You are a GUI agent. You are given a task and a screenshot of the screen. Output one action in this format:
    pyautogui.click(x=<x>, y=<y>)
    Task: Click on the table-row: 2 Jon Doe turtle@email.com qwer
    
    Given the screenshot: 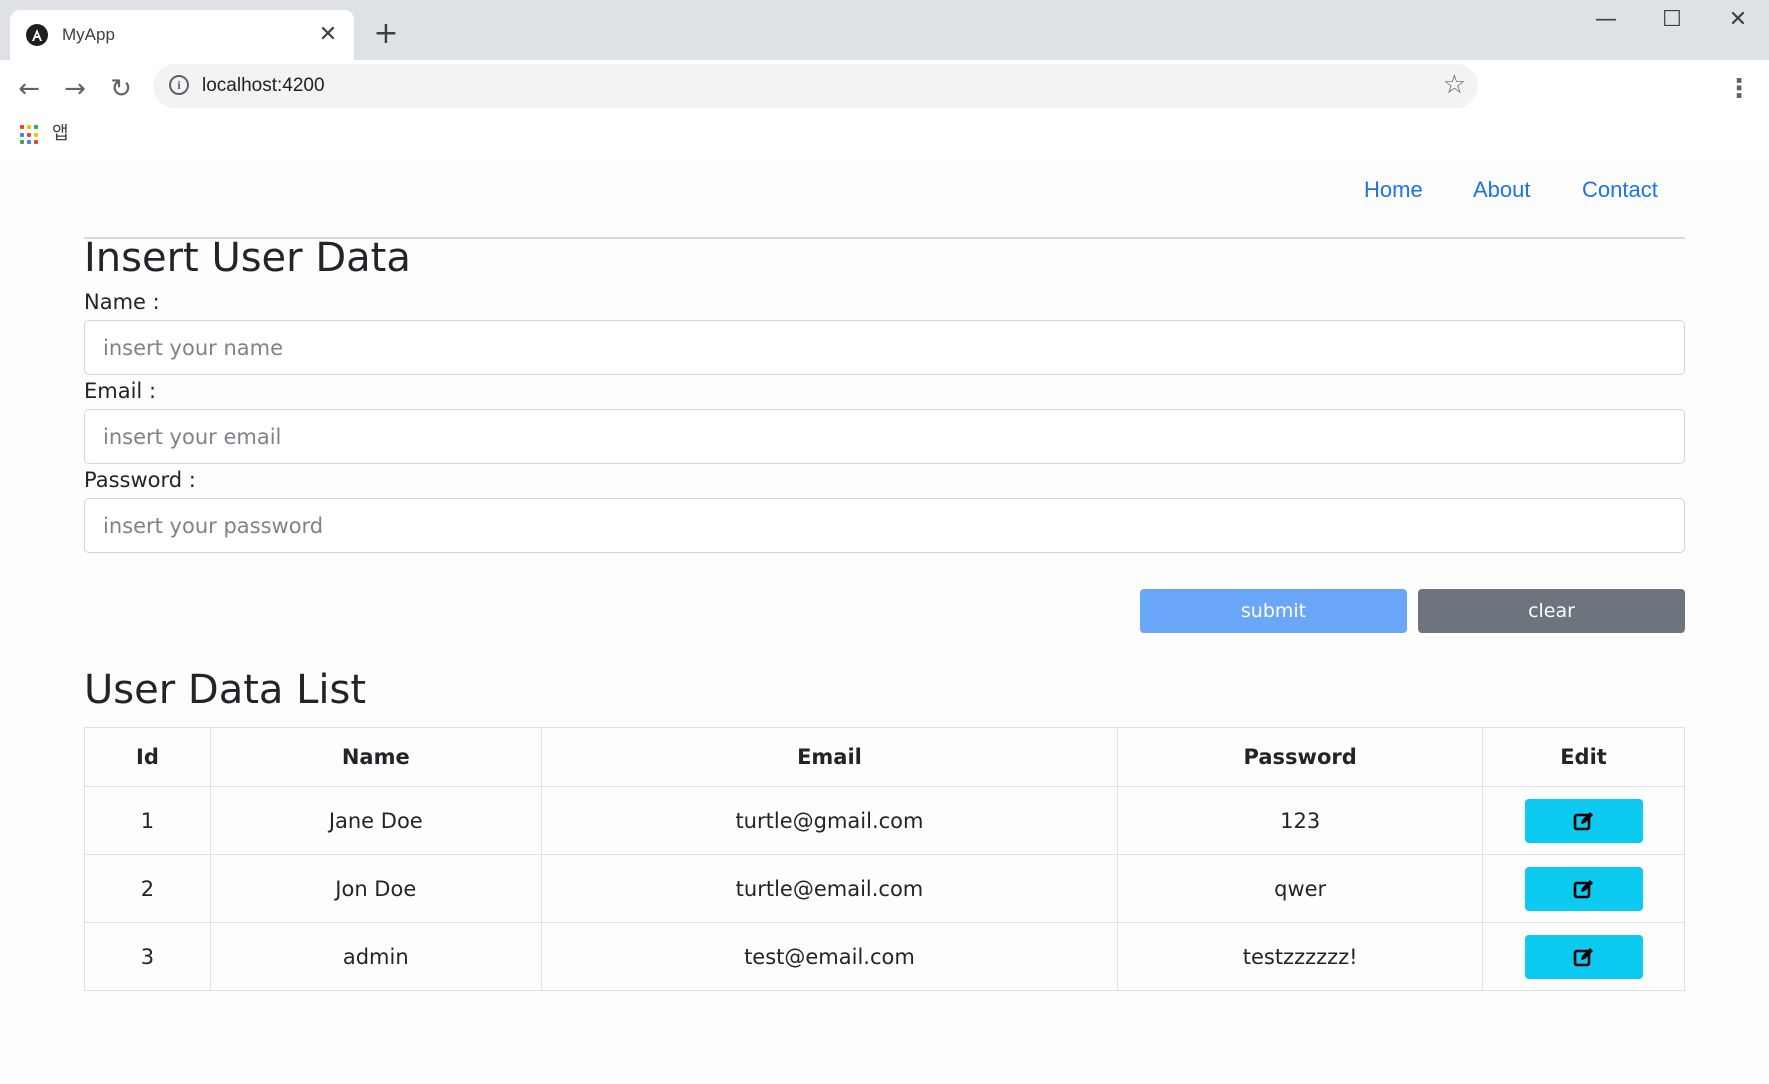 What is the action you would take?
    pyautogui.click(x=884, y=888)
    